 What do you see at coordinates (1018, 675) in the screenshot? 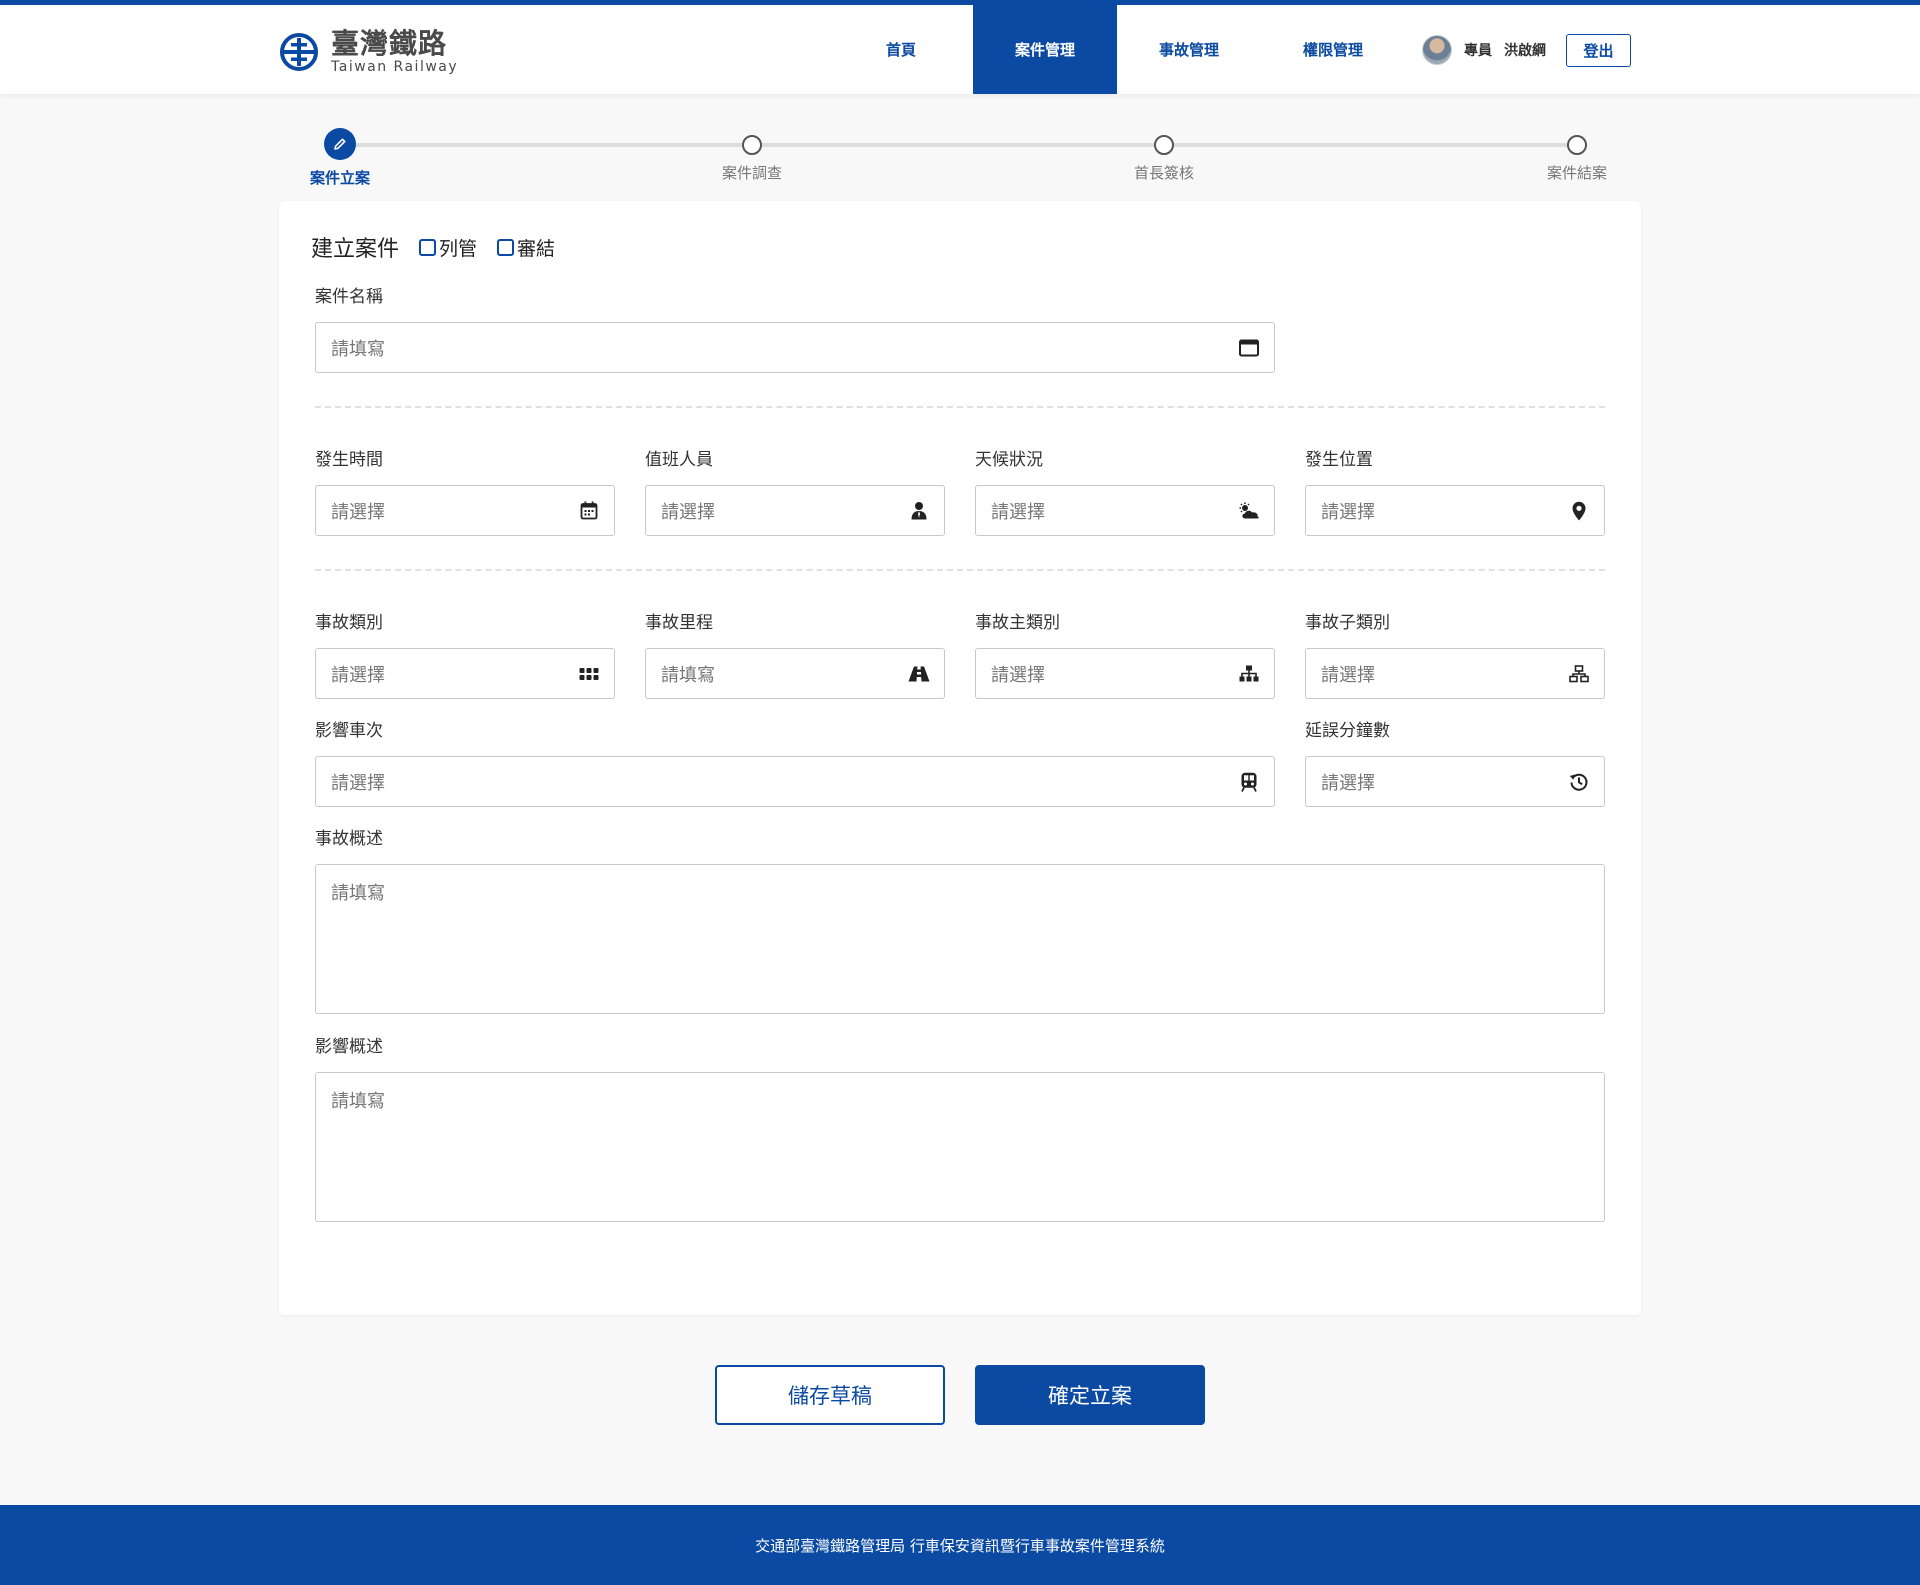
I see `accident-main-type-placeholder: 請選擇` at bounding box center [1018, 675].